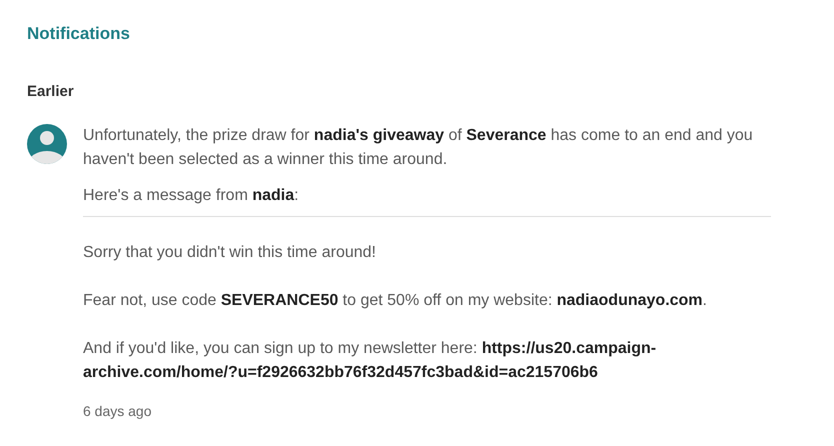 The width and height of the screenshot is (834, 446). What do you see at coordinates (51, 92) in the screenshot?
I see `section-heading: Earlier` at bounding box center [51, 92].